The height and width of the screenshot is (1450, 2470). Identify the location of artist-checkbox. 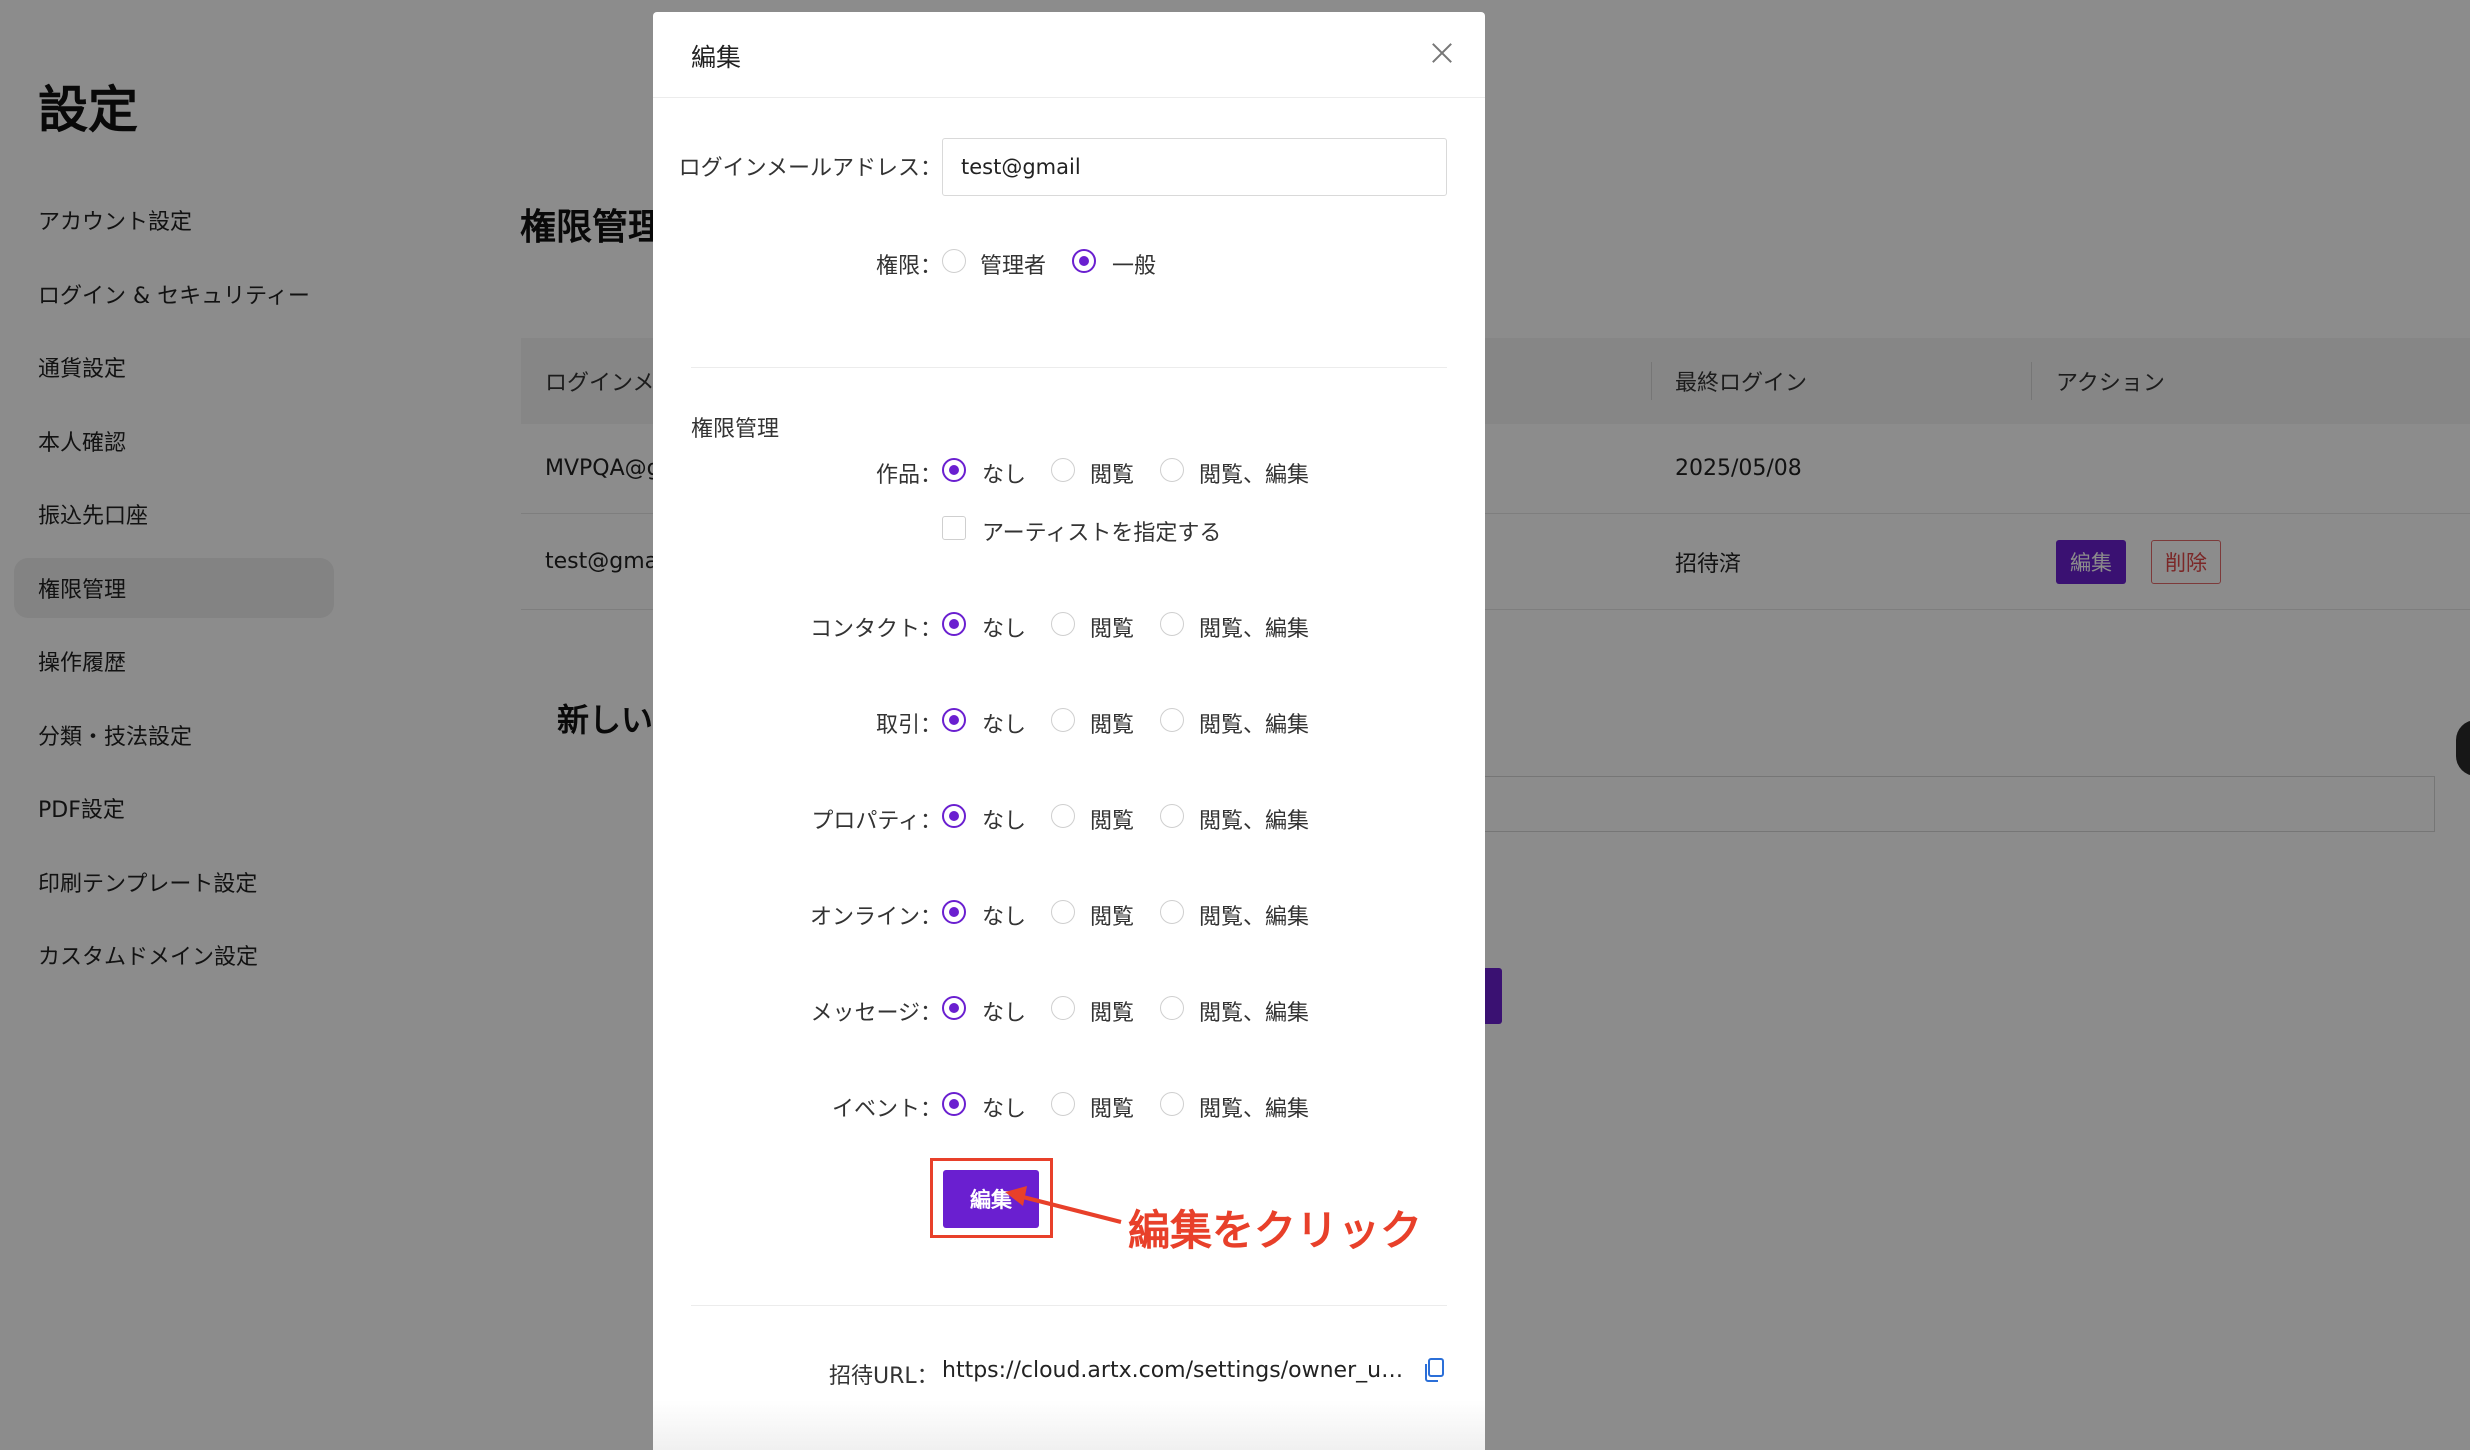
(954, 528).